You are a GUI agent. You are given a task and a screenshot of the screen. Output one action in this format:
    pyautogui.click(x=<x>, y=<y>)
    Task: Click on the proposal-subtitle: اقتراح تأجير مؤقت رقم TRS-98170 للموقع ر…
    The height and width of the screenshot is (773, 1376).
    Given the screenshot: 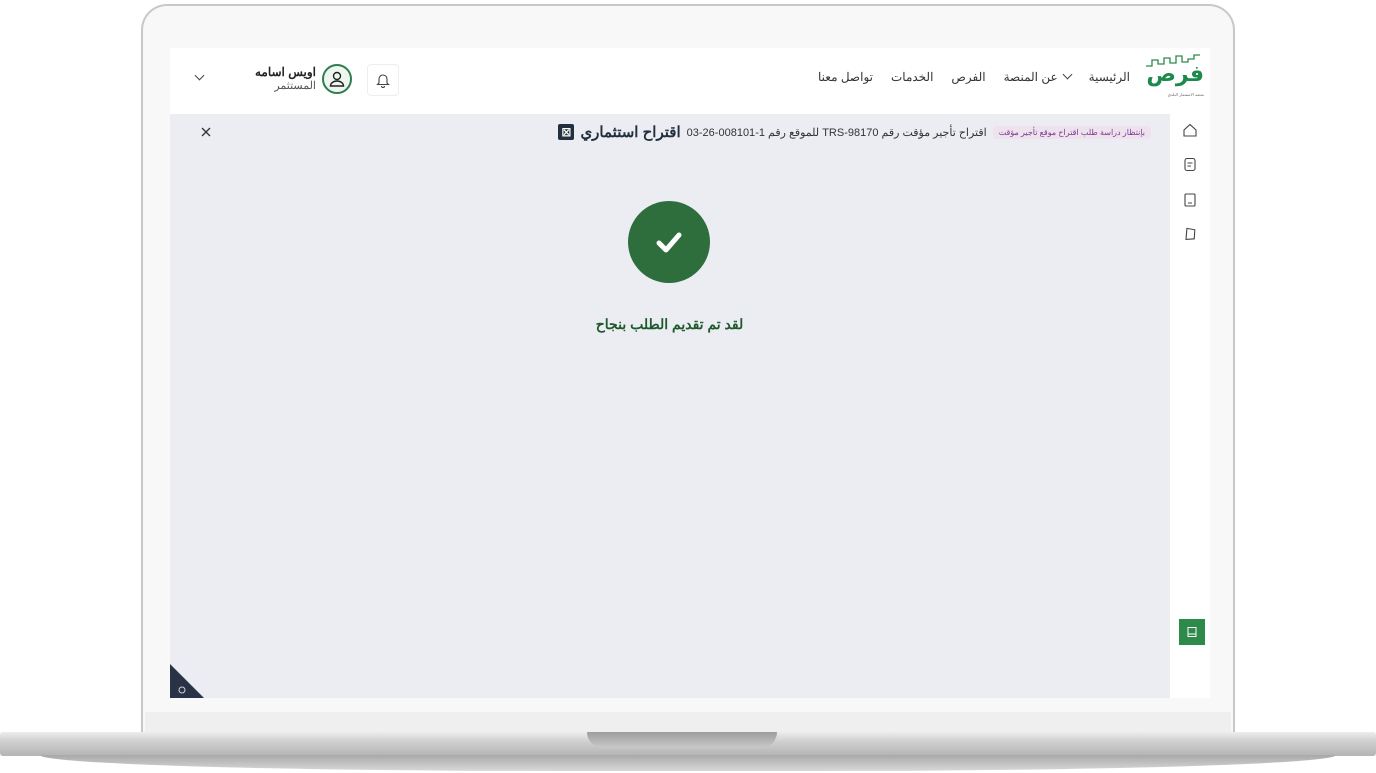 What is the action you would take?
    pyautogui.click(x=836, y=132)
    